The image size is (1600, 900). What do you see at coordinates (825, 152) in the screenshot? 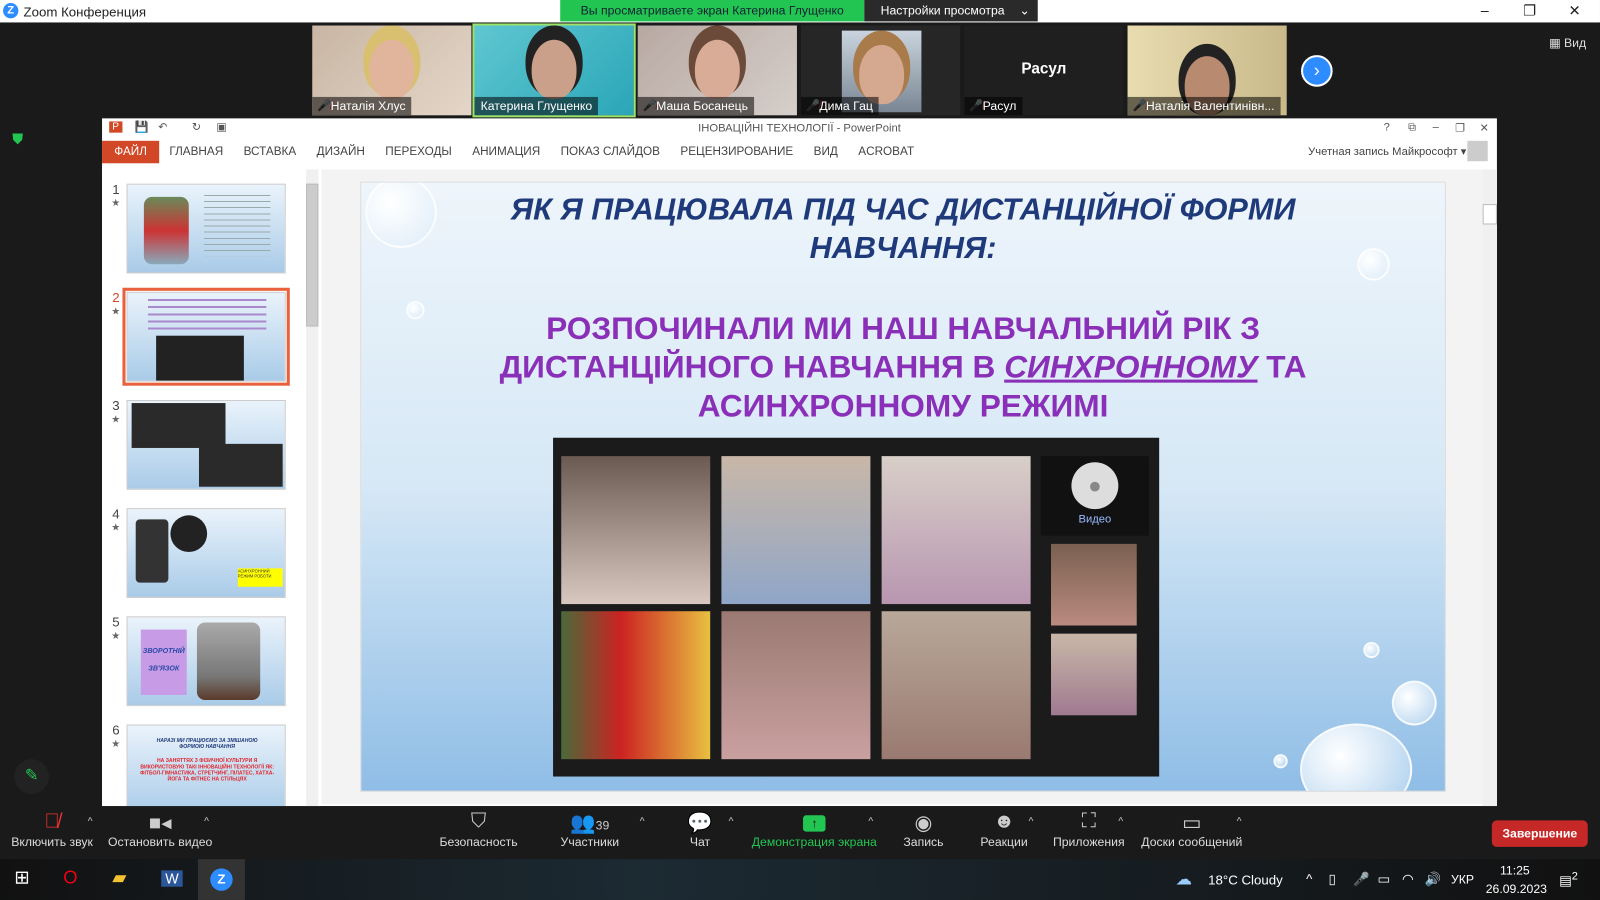
I see `tab-view: ВИД` at bounding box center [825, 152].